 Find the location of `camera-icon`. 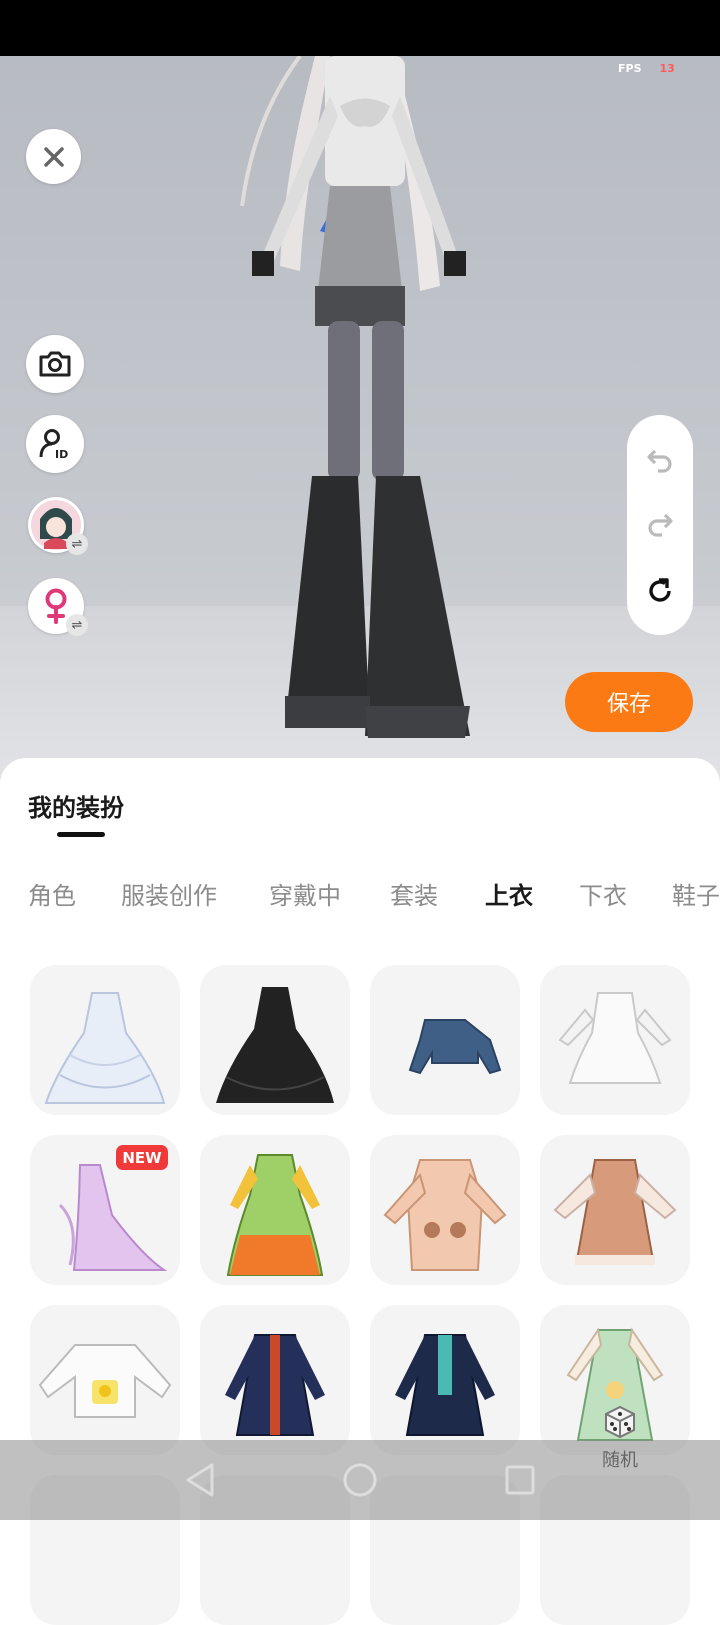

camera-icon is located at coordinates (55, 364).